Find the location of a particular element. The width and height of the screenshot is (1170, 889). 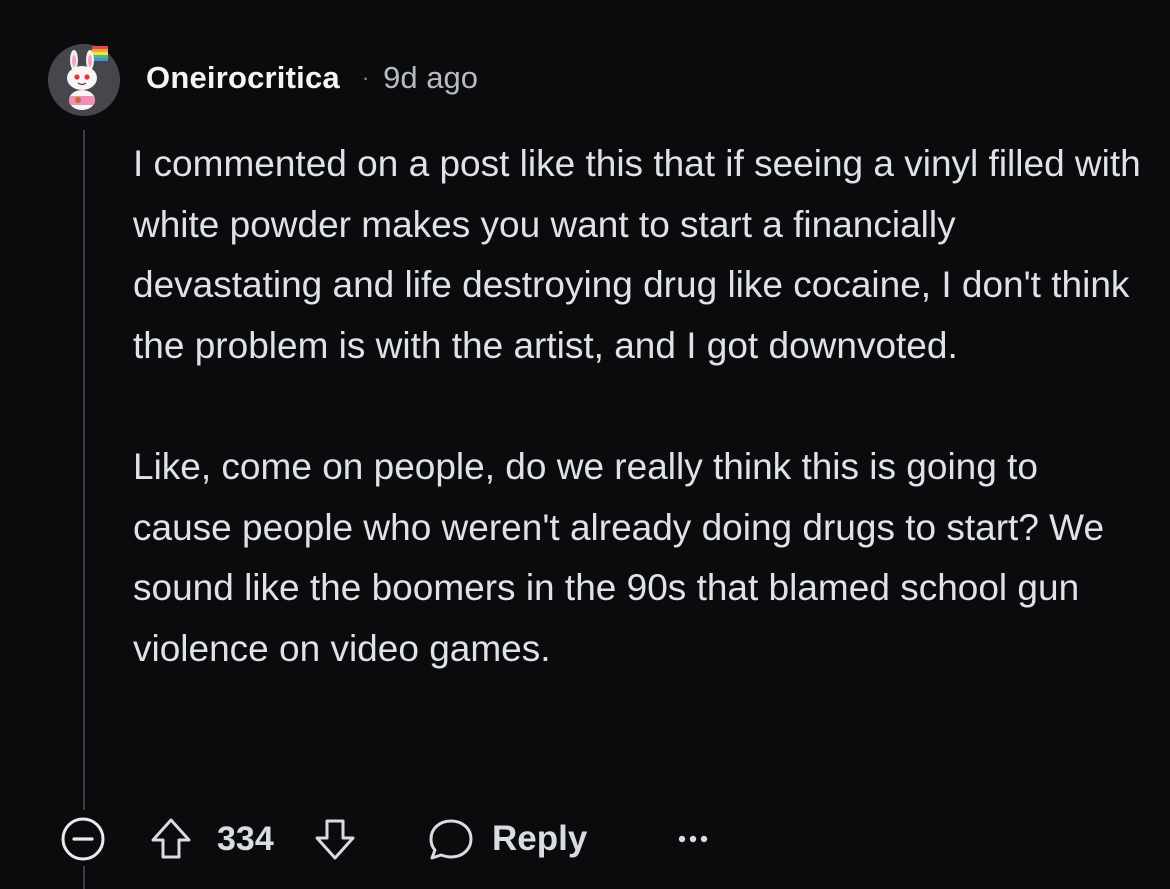

downvote-arrow-icon is located at coordinates (335, 839).